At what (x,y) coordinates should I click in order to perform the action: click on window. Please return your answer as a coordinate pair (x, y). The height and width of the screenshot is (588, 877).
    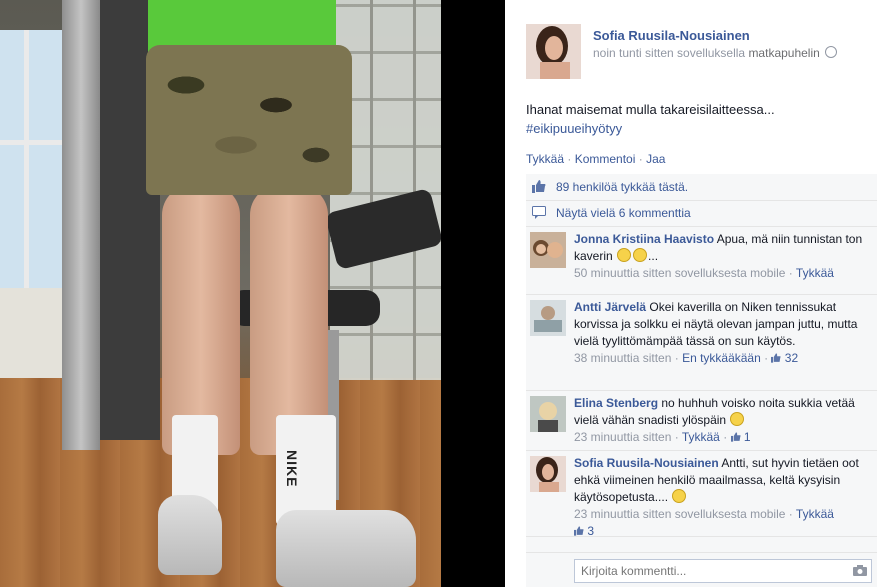
    Looking at the image, I should click on (34, 160).